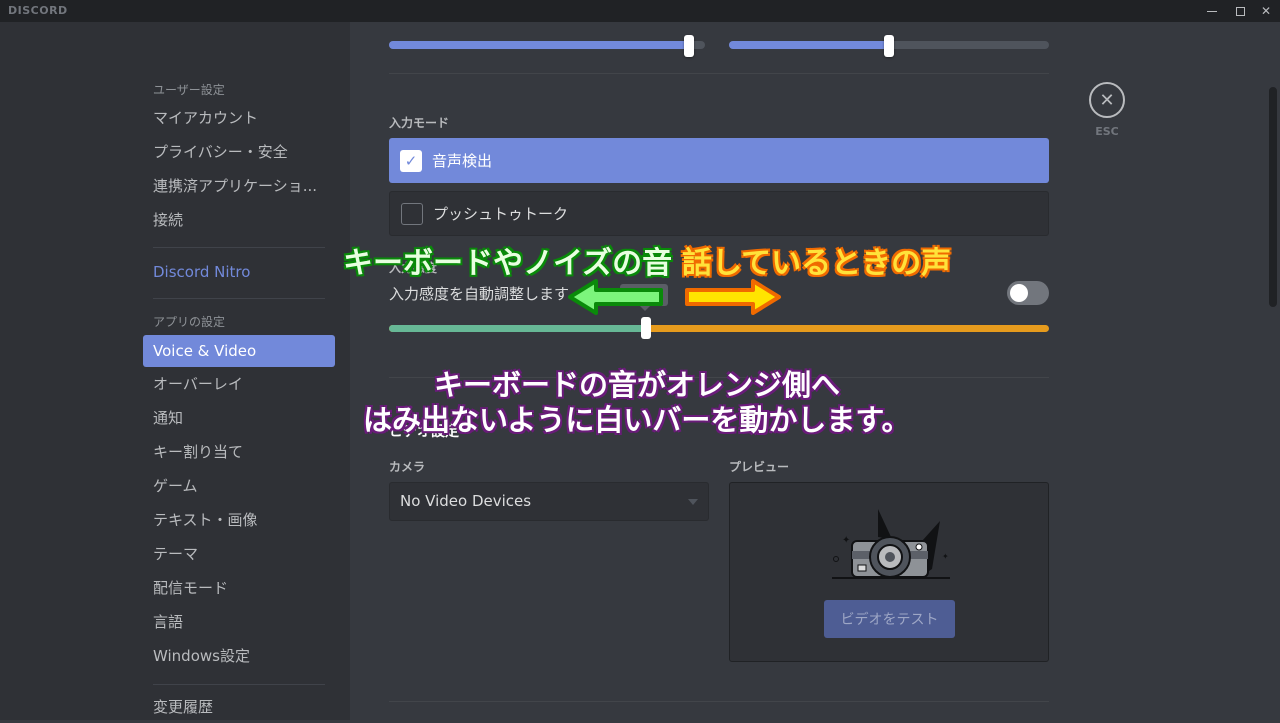 The width and height of the screenshot is (1280, 723). What do you see at coordinates (689, 46) in the screenshot?
I see `input-volume-knob` at bounding box center [689, 46].